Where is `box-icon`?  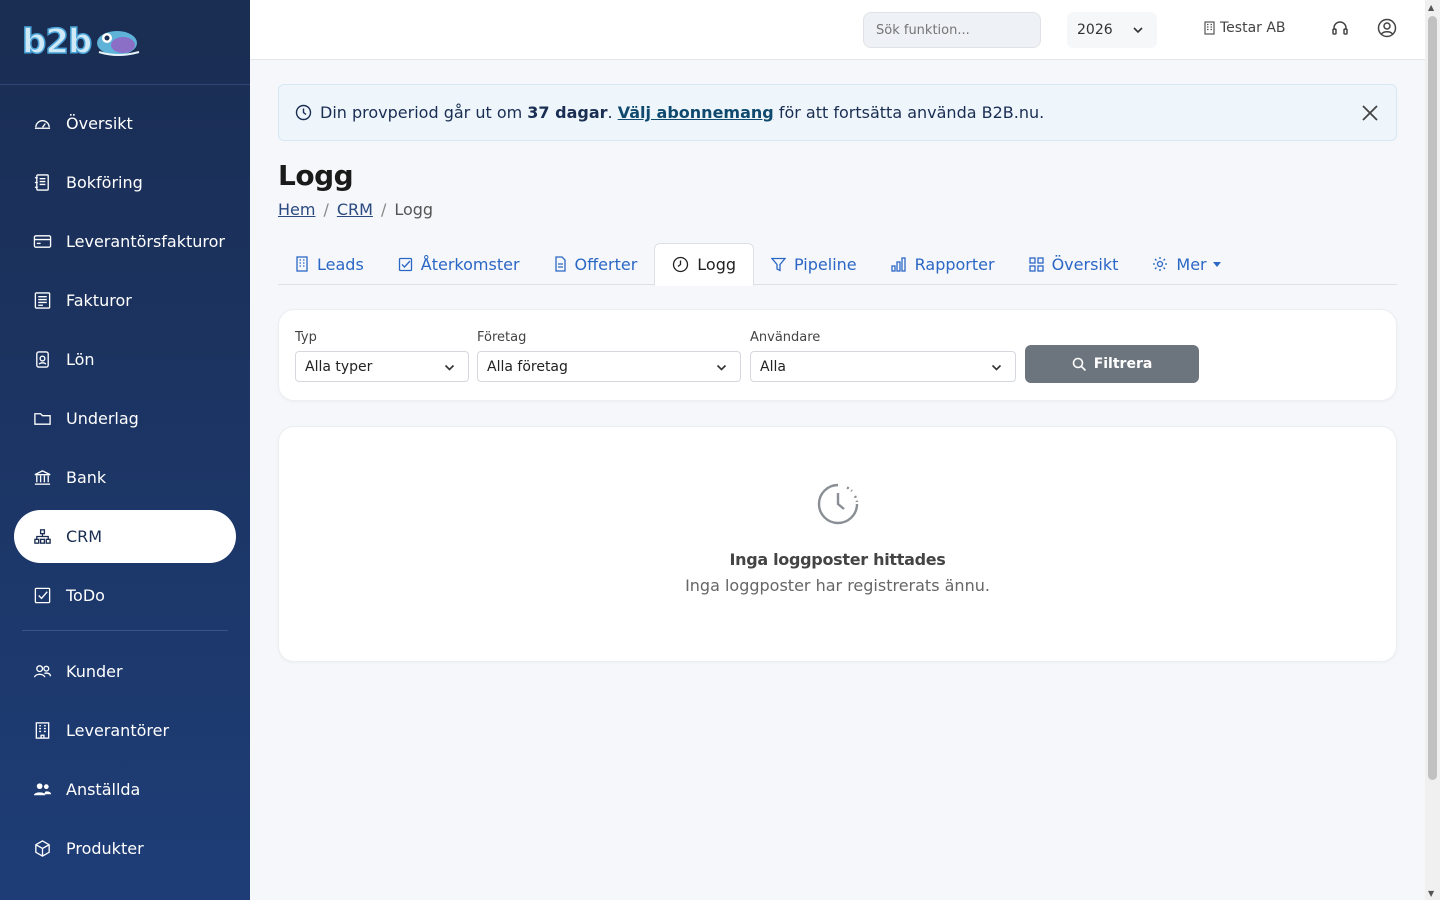
box-icon is located at coordinates (42, 849).